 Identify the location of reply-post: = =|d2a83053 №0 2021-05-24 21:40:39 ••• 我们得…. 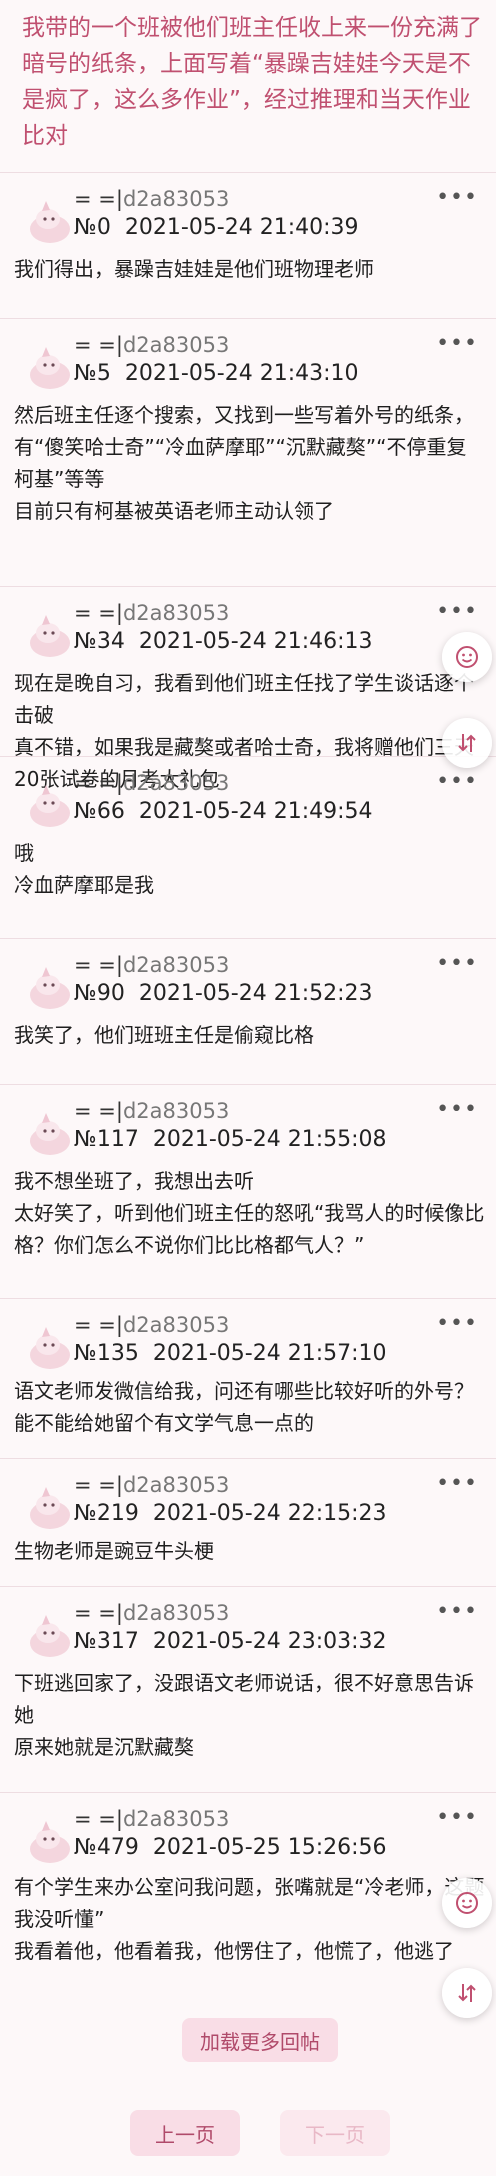
(248, 245).